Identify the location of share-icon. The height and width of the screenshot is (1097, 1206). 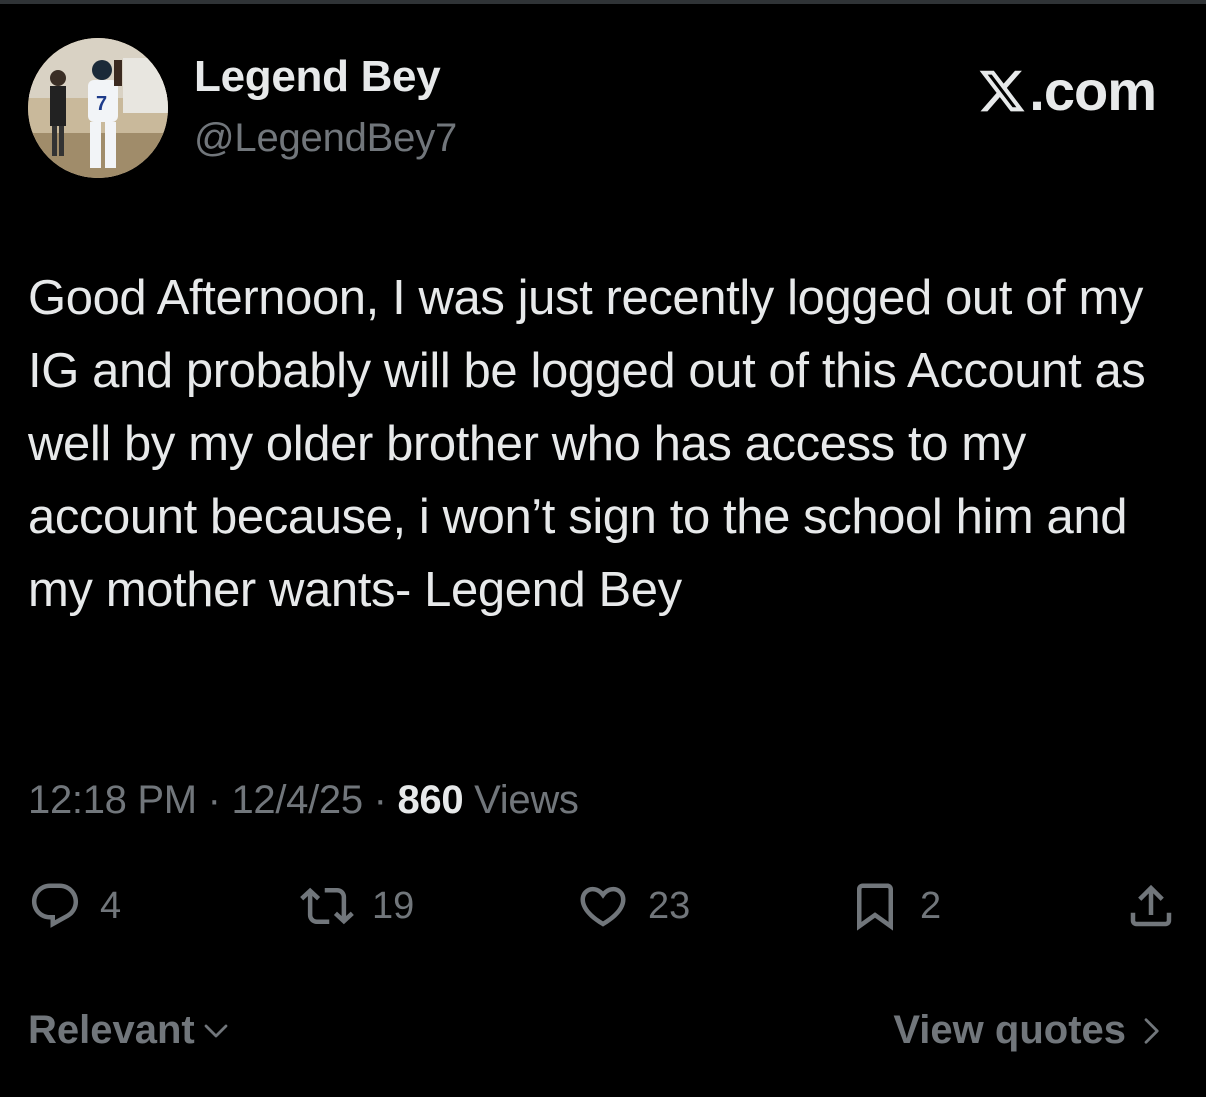
(1151, 905).